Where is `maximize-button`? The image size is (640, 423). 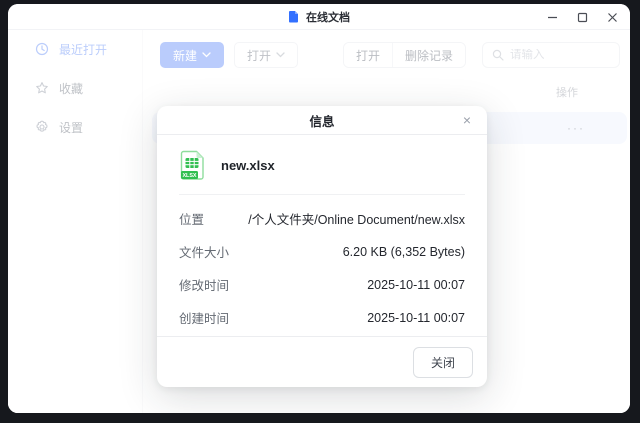
maximize-button is located at coordinates (582, 17).